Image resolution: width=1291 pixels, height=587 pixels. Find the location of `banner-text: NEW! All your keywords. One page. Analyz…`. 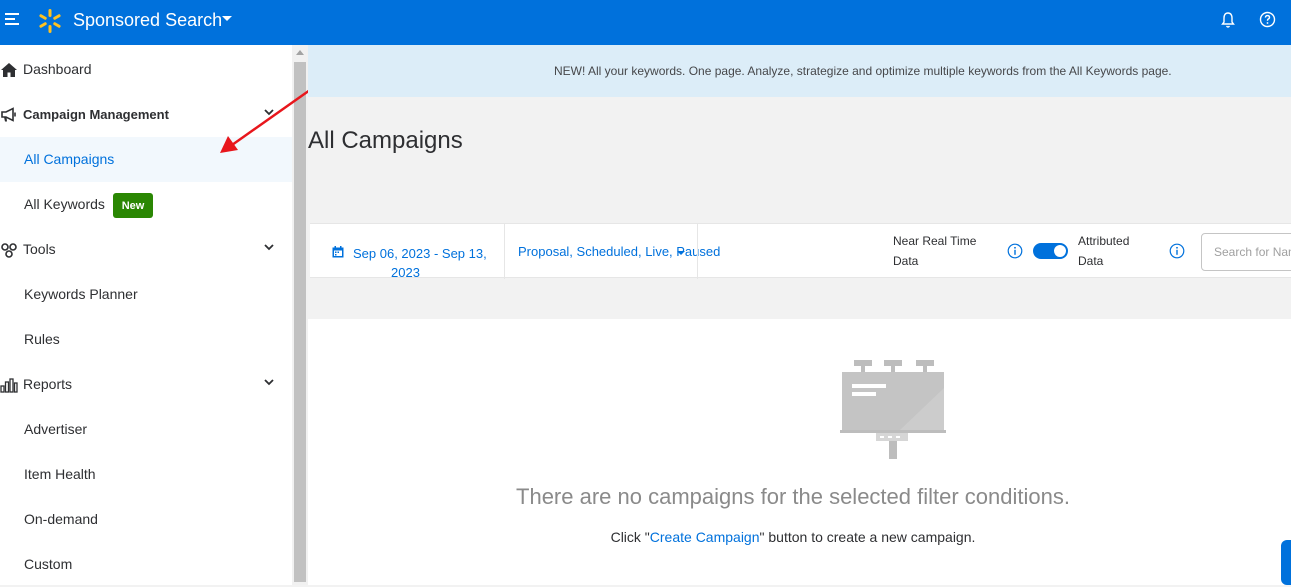

banner-text: NEW! All your keywords. One page. Analyz… is located at coordinates (863, 71).